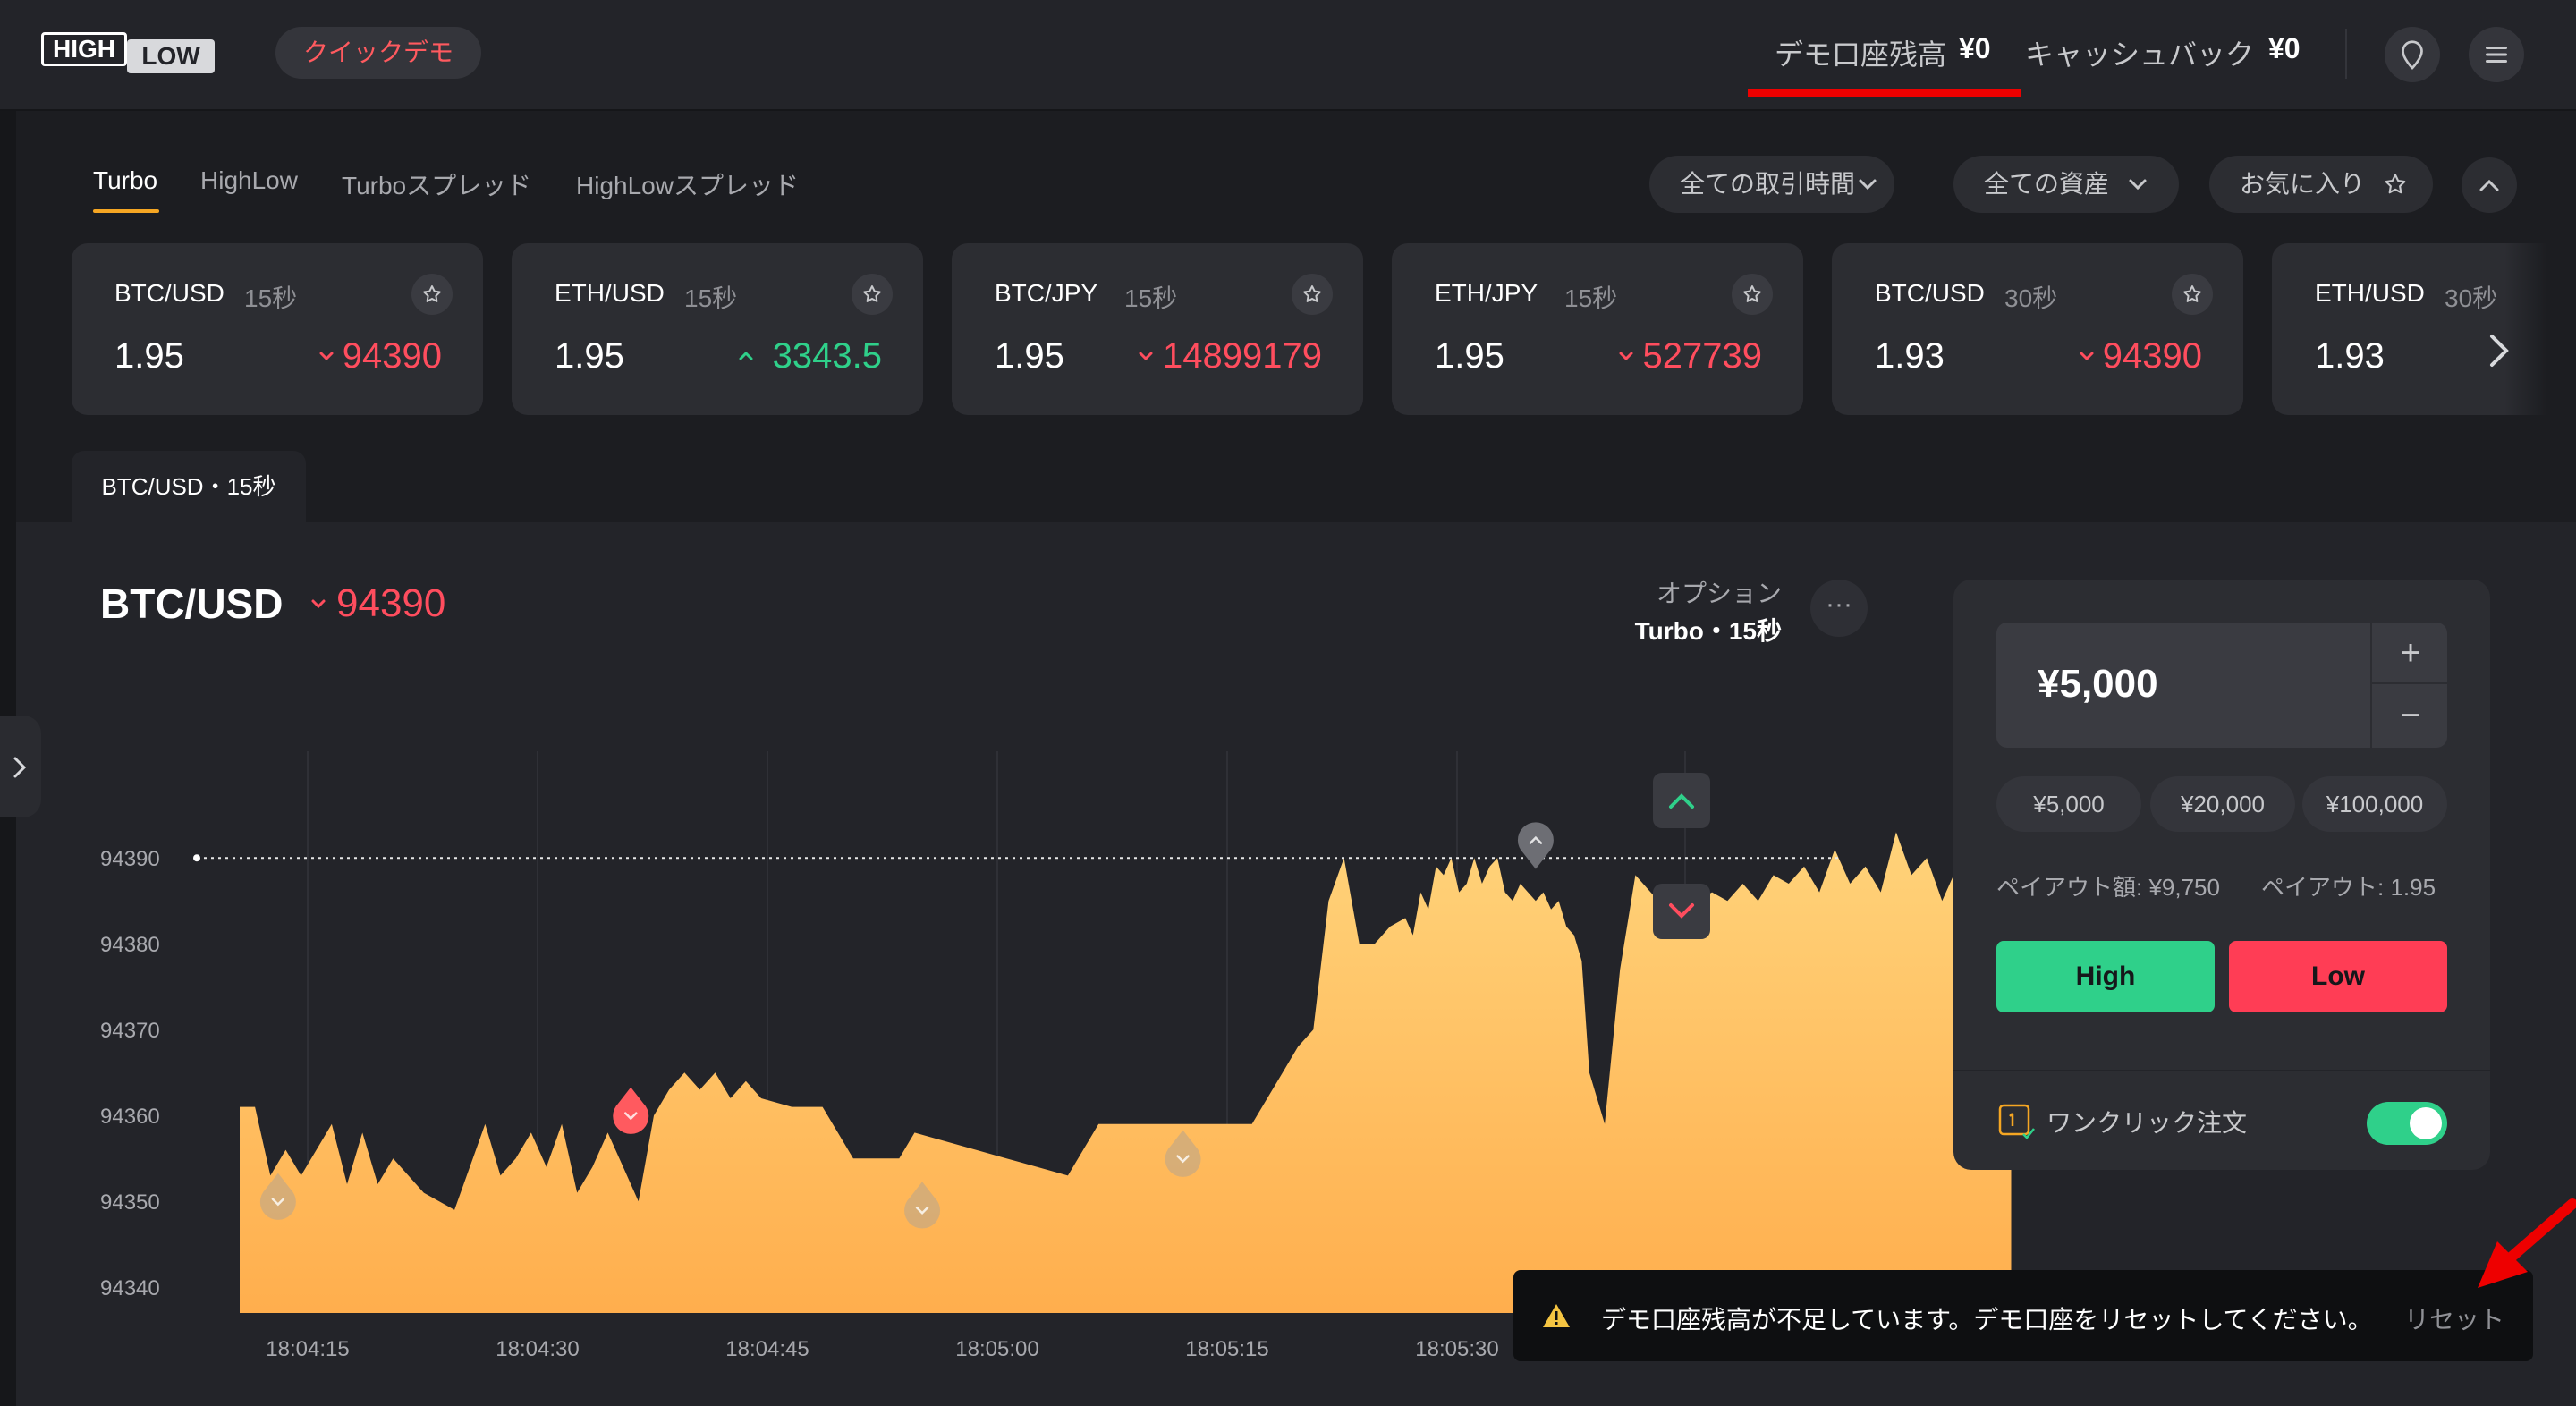  What do you see at coordinates (2338, 977) in the screenshot?
I see `low-button: Low` at bounding box center [2338, 977].